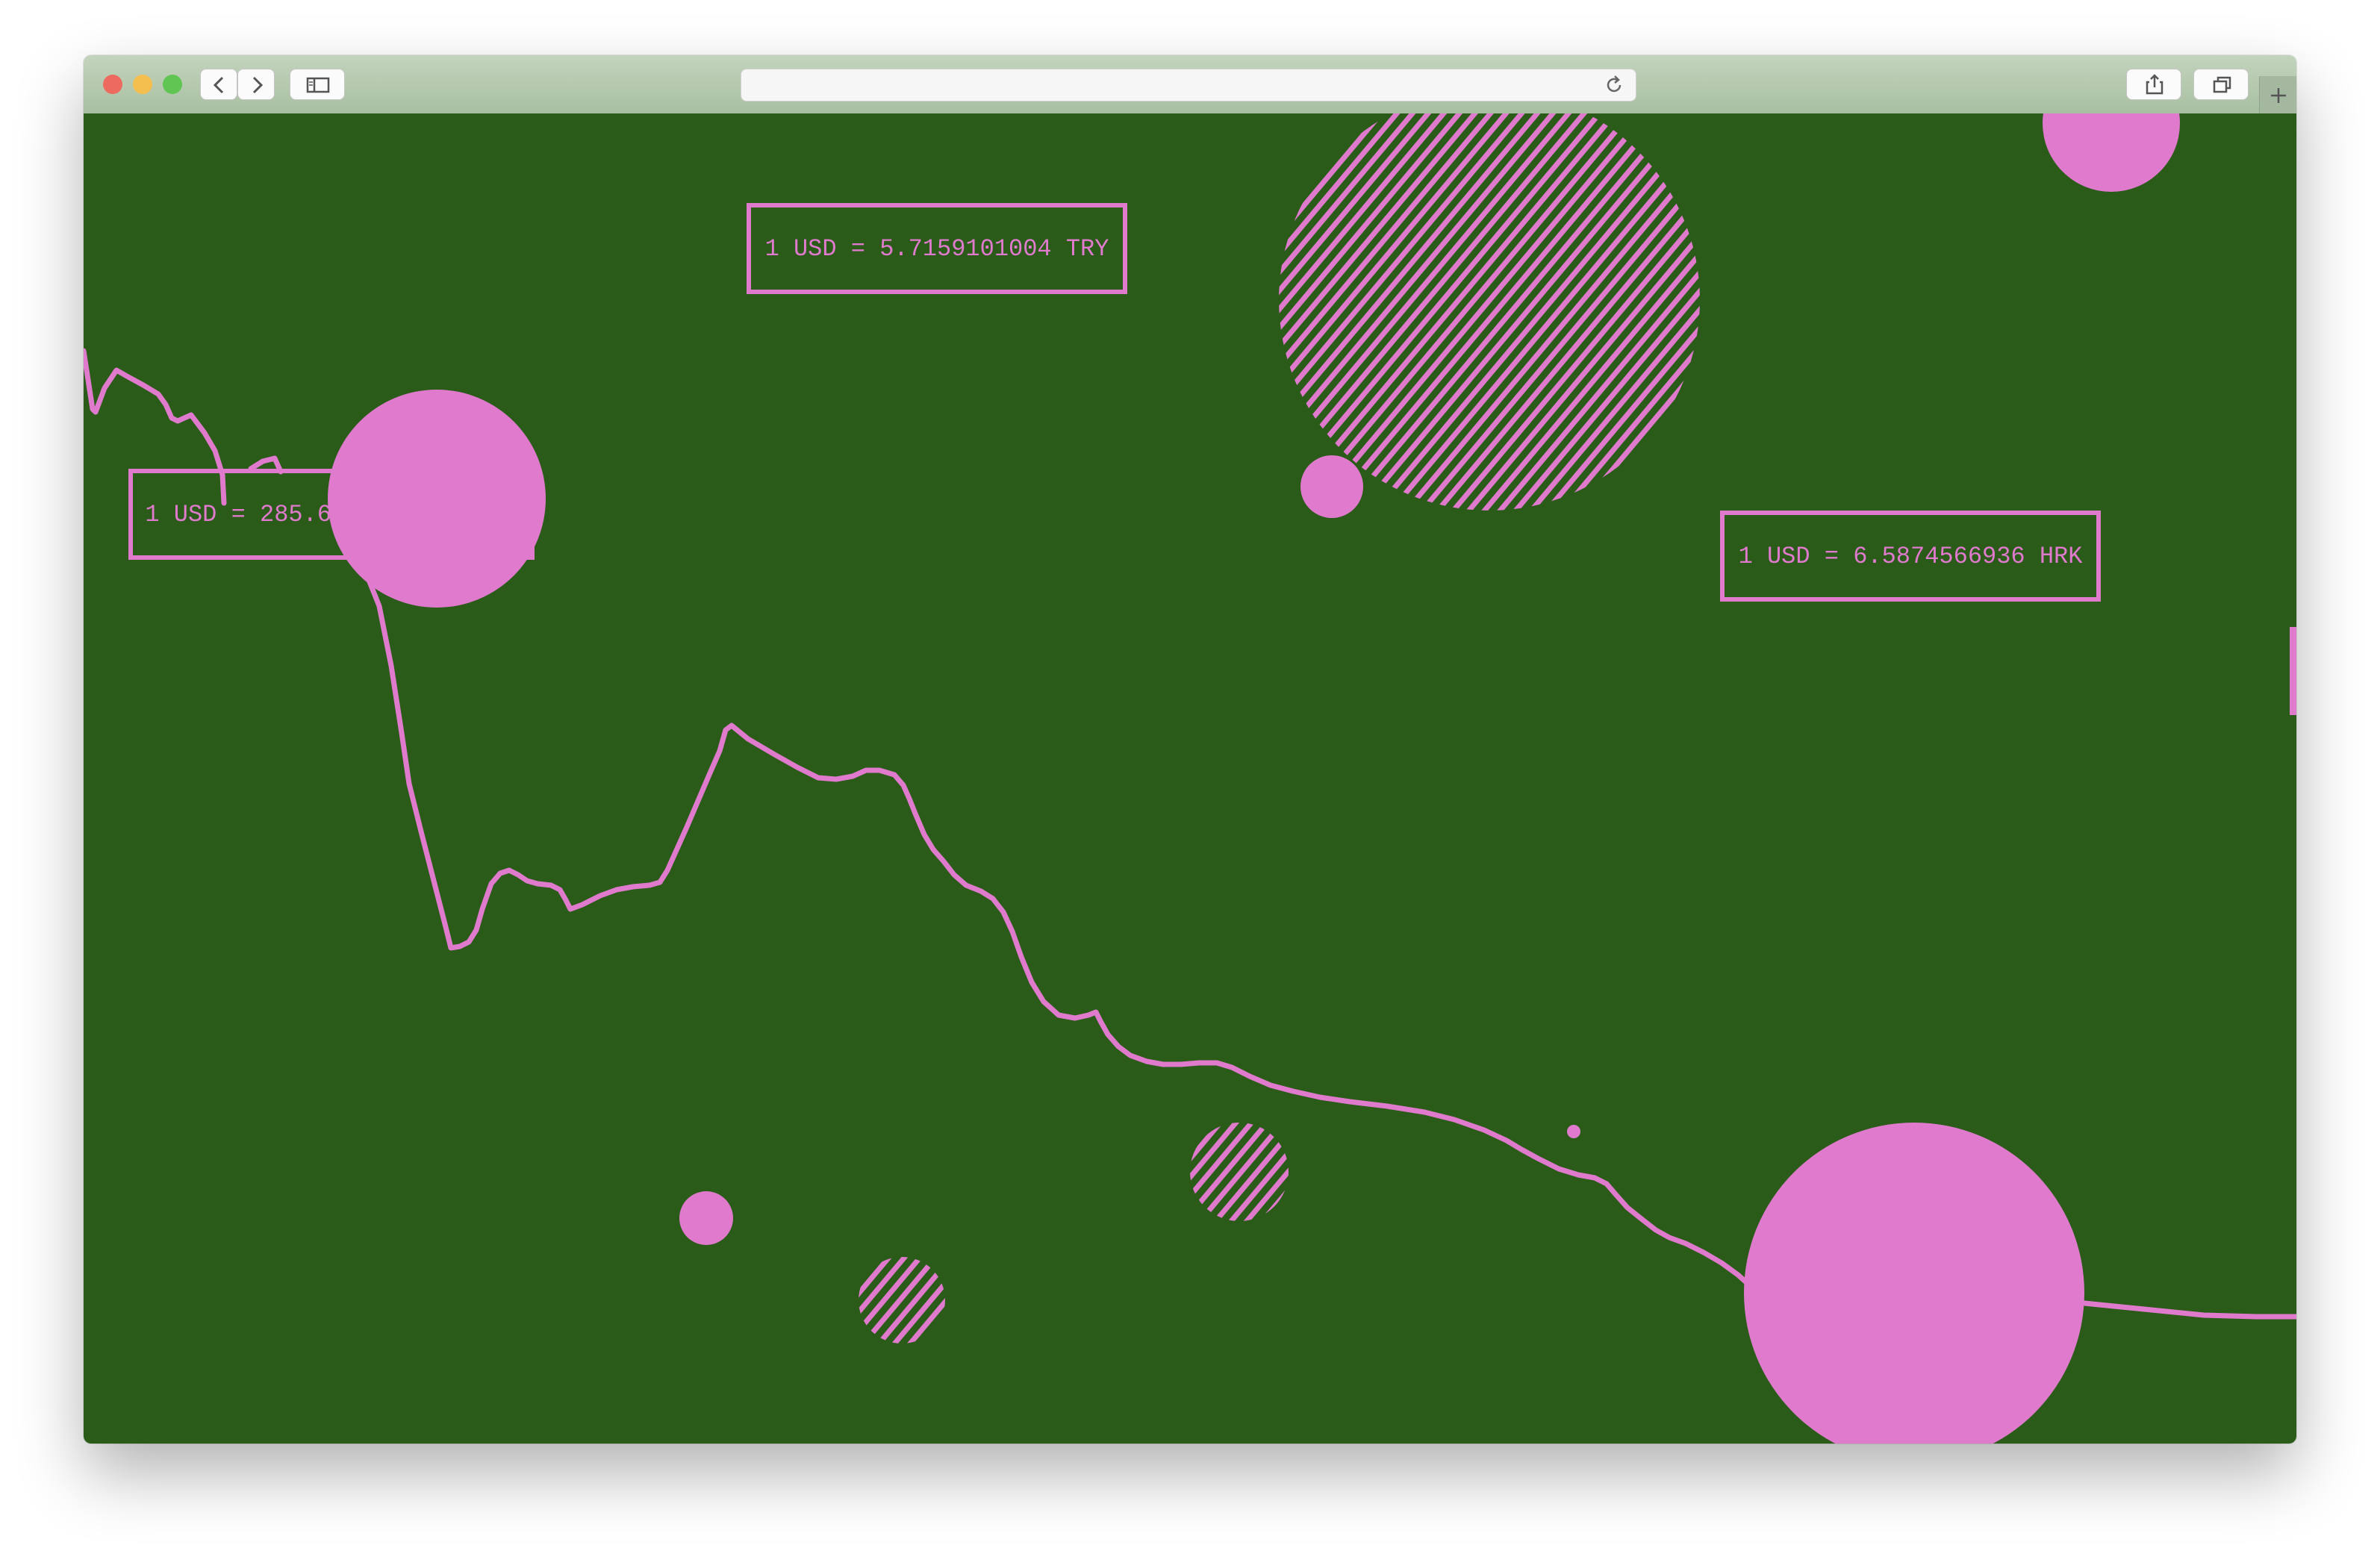 The image size is (2380, 1554). What do you see at coordinates (1489, 312) in the screenshot?
I see `hatched-circle-large` at bounding box center [1489, 312].